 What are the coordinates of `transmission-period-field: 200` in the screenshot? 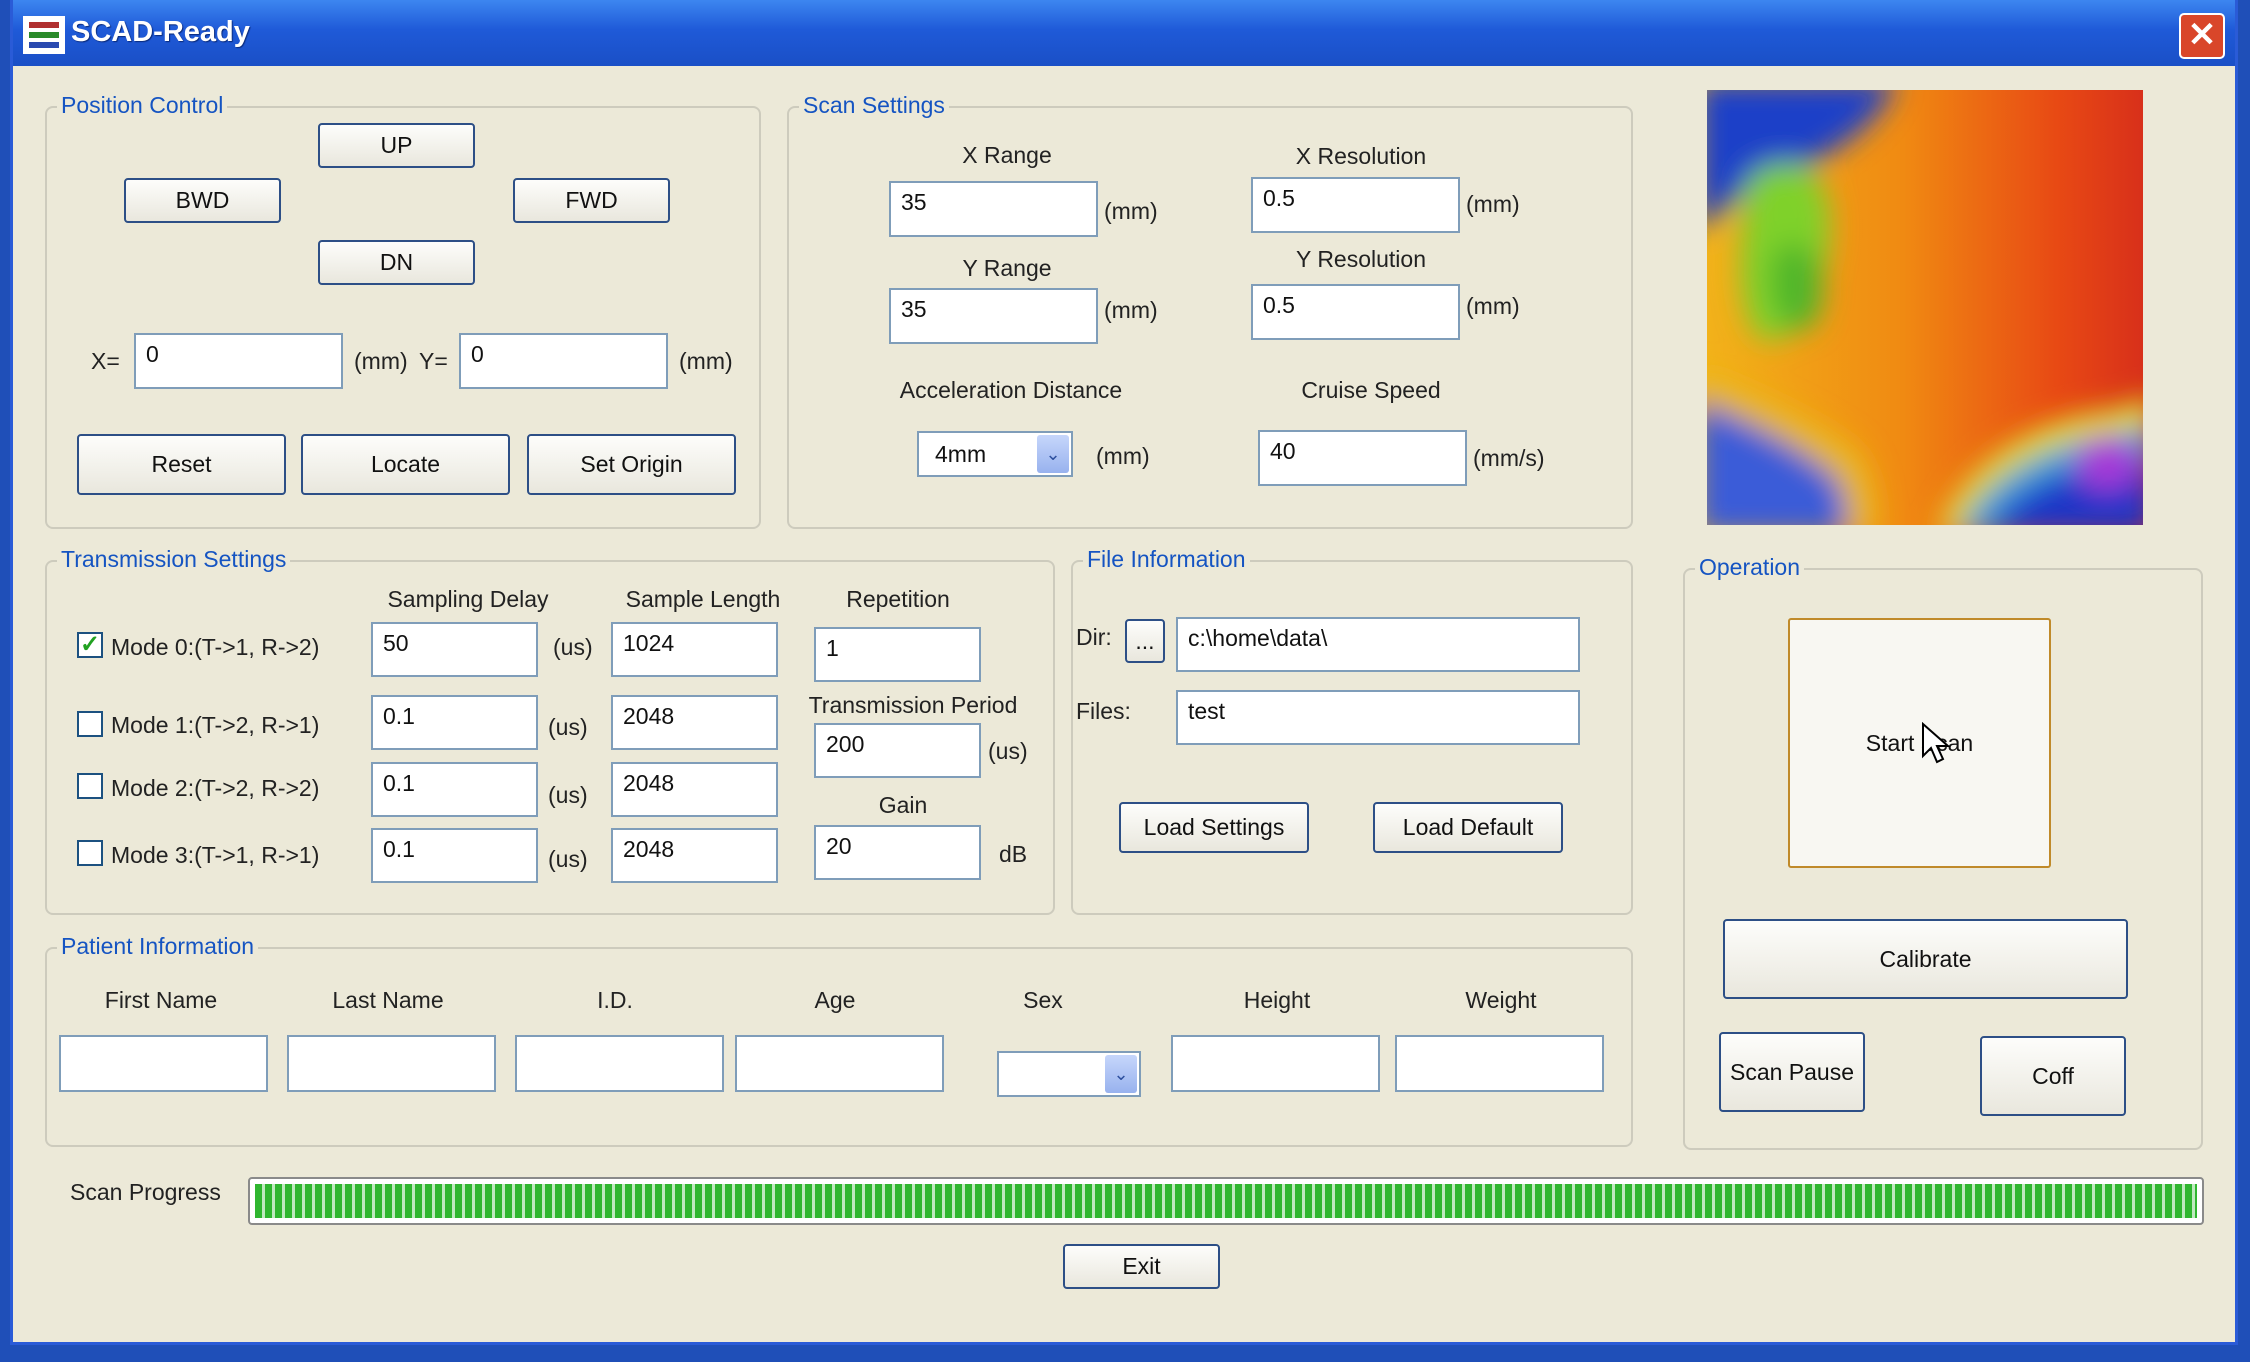 It's located at (897, 750).